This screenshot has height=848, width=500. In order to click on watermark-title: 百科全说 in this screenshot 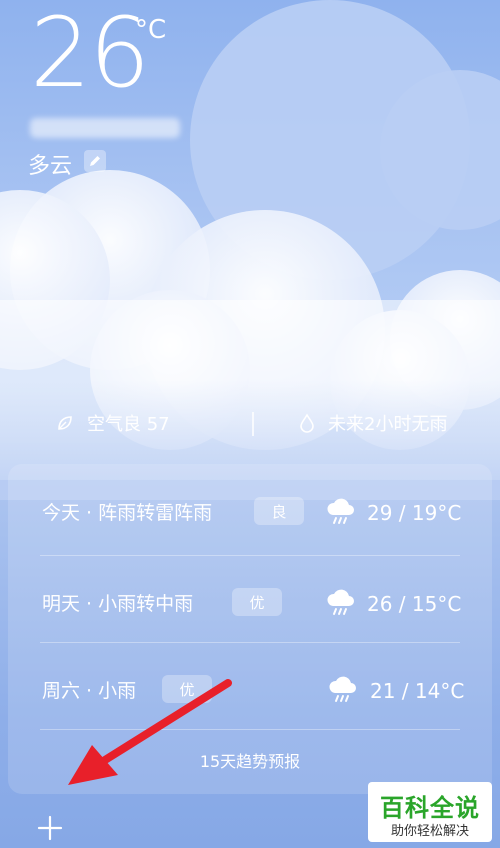, I will do `click(430, 808)`.